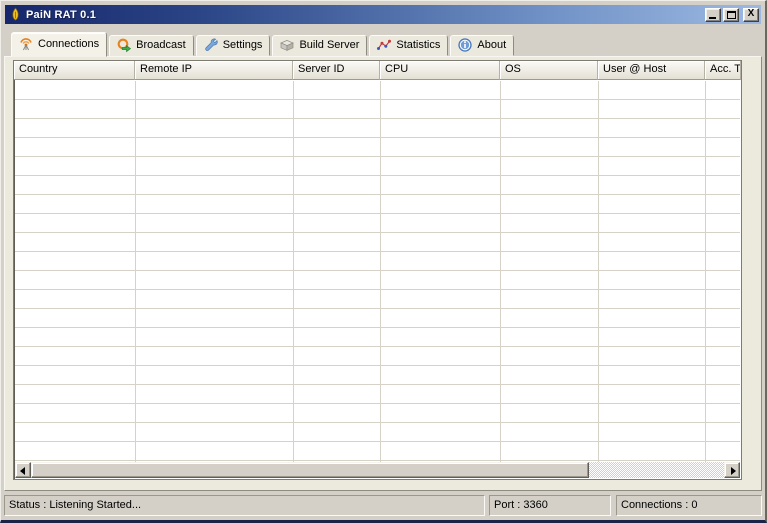 The image size is (767, 523). What do you see at coordinates (336, 70) in the screenshot?
I see `column-header-server-id: Server ID` at bounding box center [336, 70].